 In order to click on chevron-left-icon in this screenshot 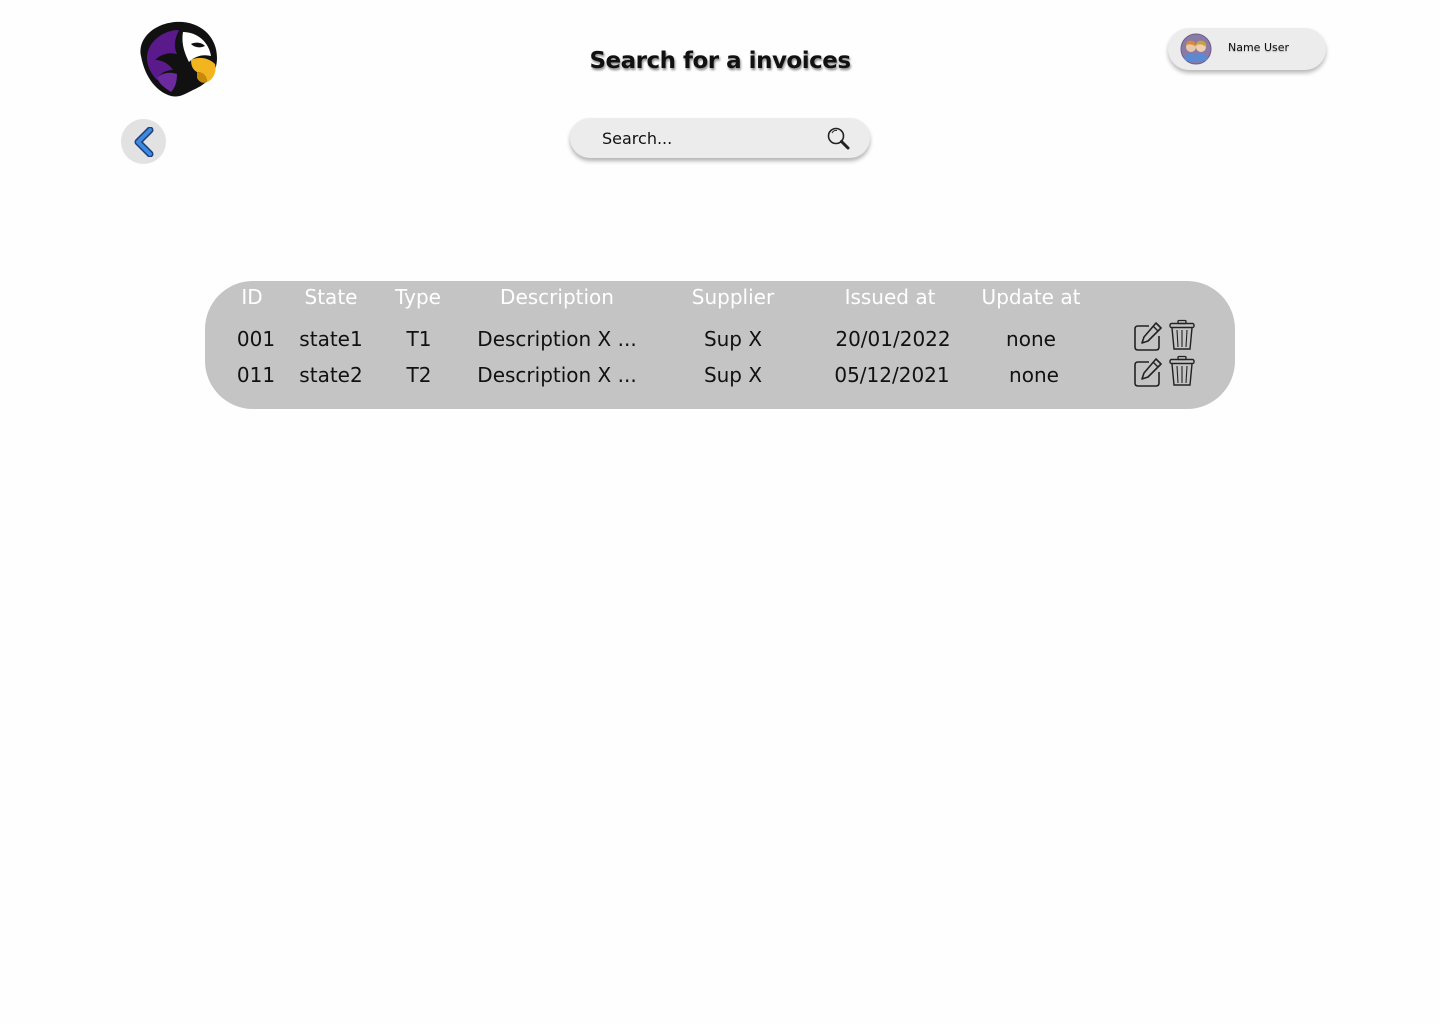, I will do `click(144, 142)`.